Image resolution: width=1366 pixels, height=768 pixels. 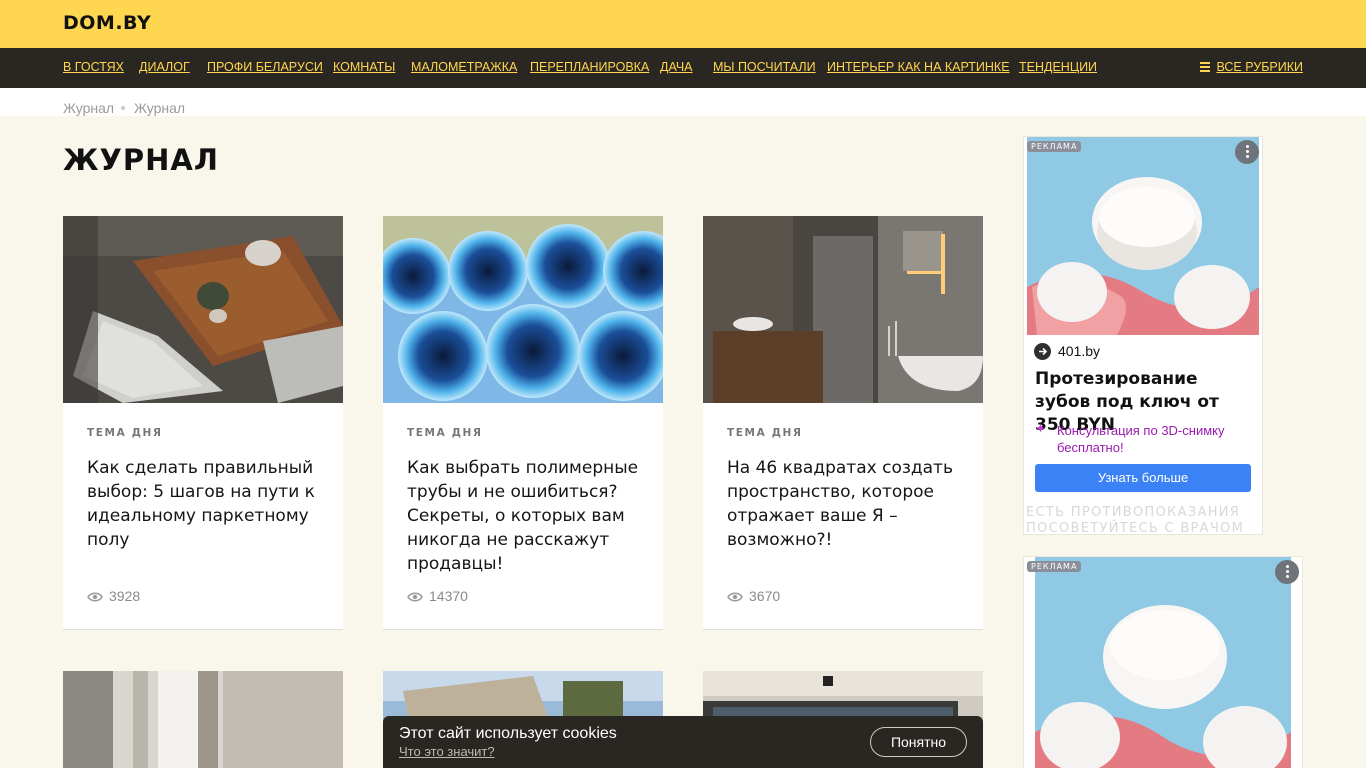 What do you see at coordinates (765, 596) in the screenshot?
I see `views-count: 3670` at bounding box center [765, 596].